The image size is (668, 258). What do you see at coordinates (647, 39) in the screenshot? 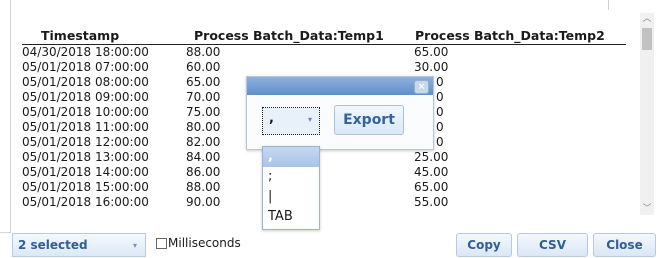
I see `scrollbar-thumb` at bounding box center [647, 39].